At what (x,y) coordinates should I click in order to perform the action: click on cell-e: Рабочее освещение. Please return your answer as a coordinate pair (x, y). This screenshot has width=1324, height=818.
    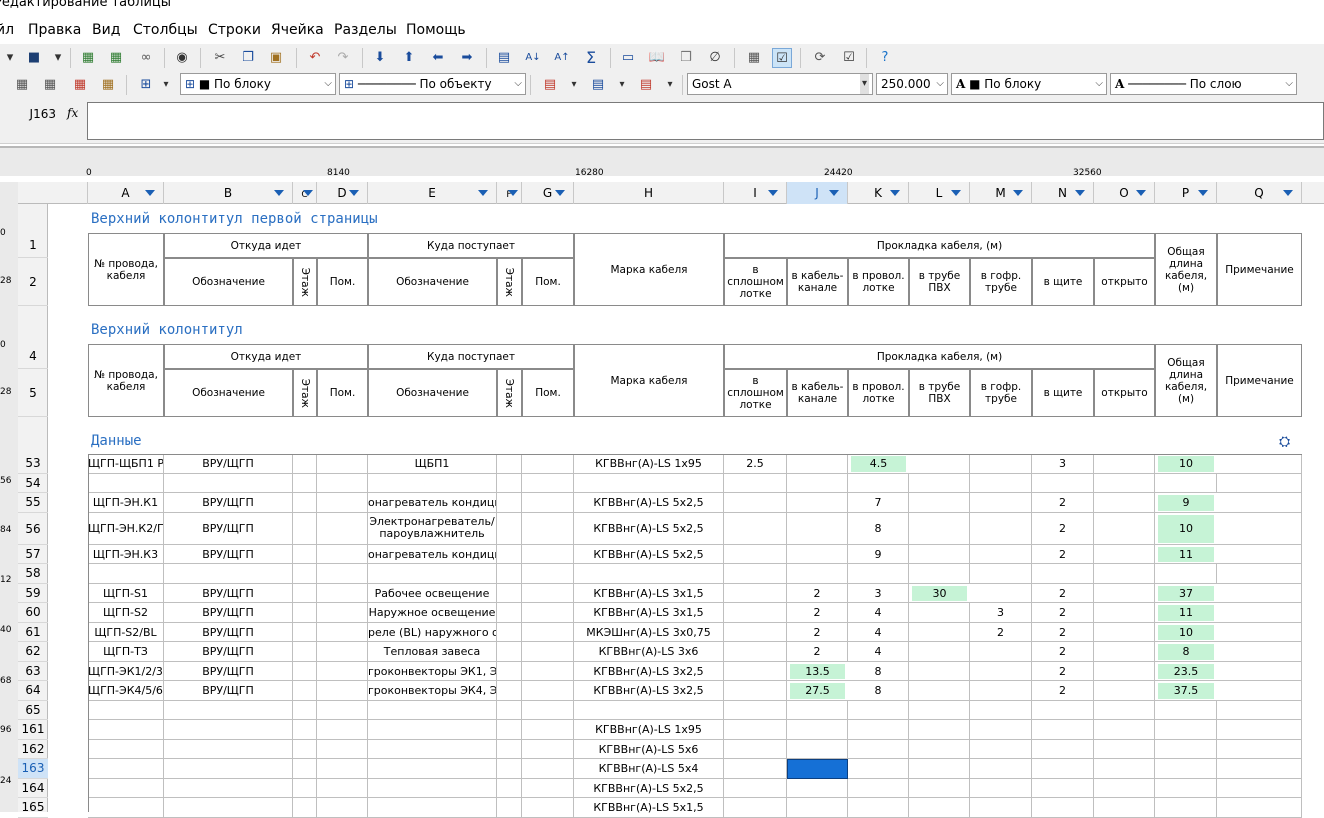
    Looking at the image, I should click on (432, 593).